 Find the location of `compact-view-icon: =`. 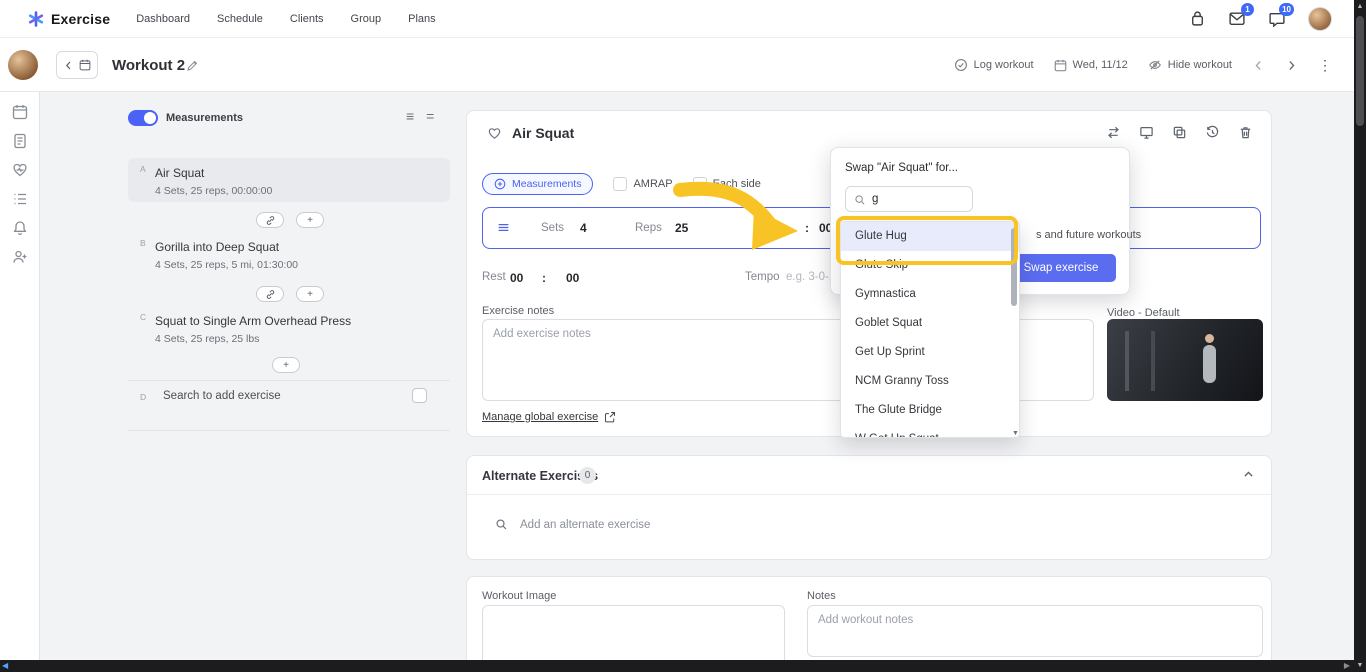

compact-view-icon: = is located at coordinates (430, 116).